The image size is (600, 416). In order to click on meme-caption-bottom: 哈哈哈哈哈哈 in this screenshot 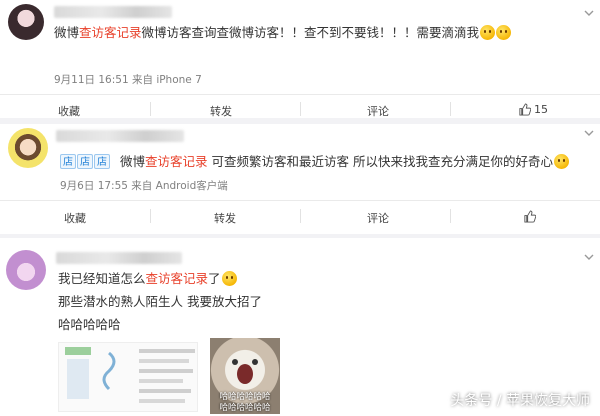, I will do `click(245, 408)`.